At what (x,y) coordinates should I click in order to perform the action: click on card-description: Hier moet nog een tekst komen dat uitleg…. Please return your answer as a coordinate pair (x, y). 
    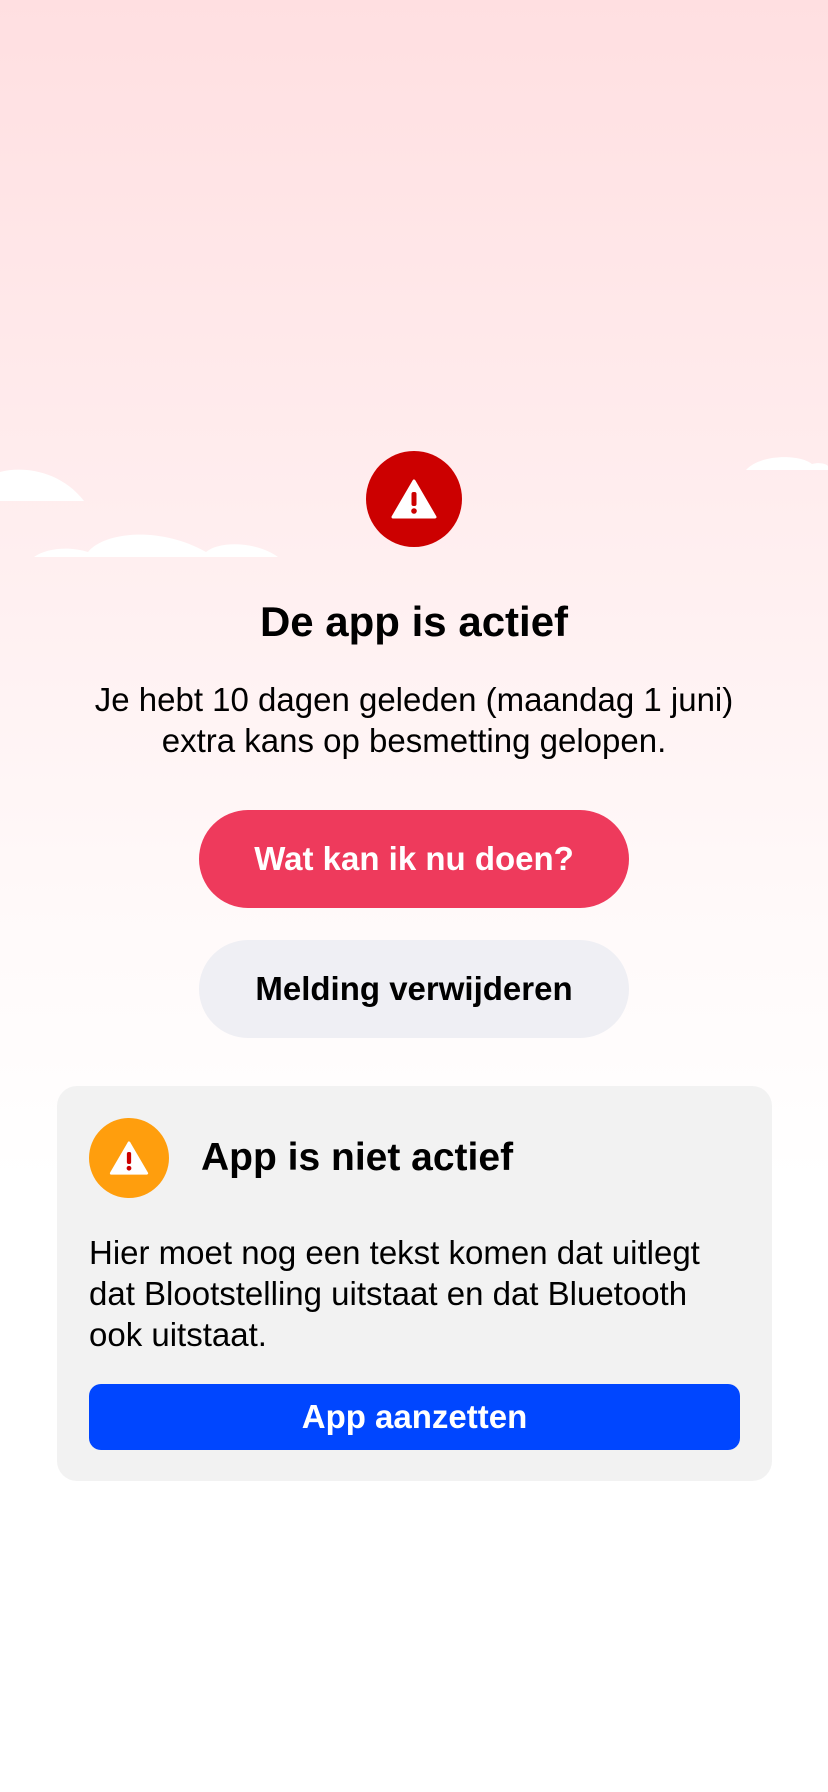
    Looking at the image, I should click on (394, 1293).